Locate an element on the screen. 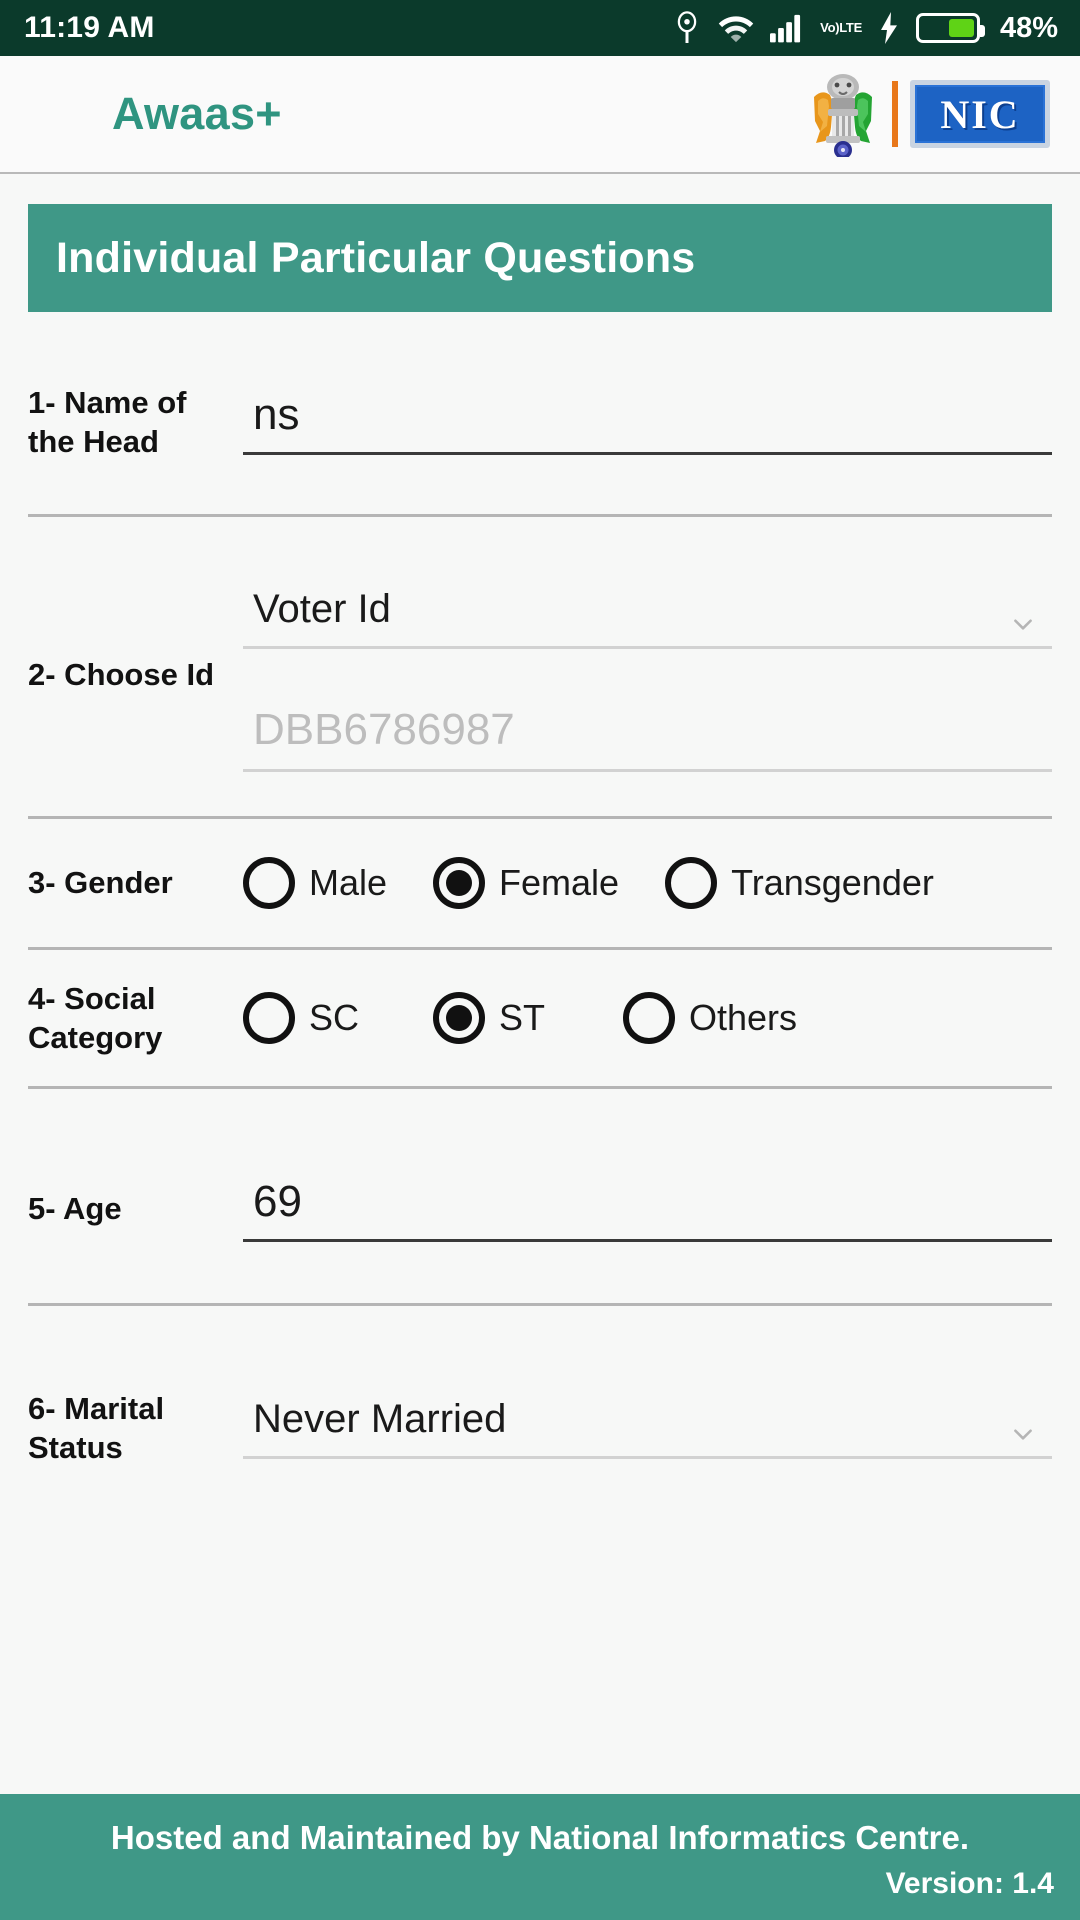 The height and width of the screenshot is (1920, 1080). question-2-label: 2- Choose Id is located at coordinates (121, 674).